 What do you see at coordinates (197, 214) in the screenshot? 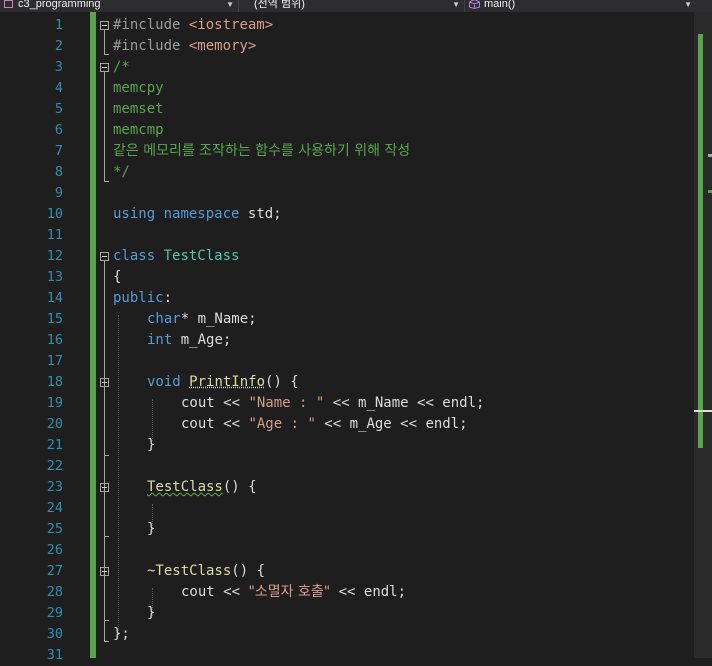
I see `code-line-10: using namespace std;` at bounding box center [197, 214].